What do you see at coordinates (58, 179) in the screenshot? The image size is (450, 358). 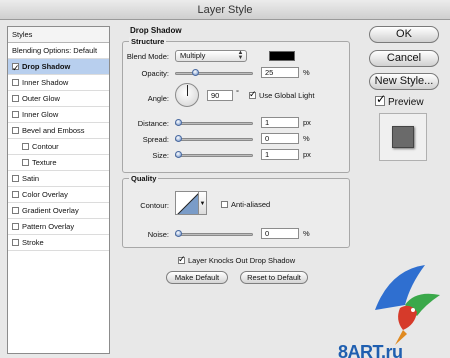 I see `style-item-satin: Satin` at bounding box center [58, 179].